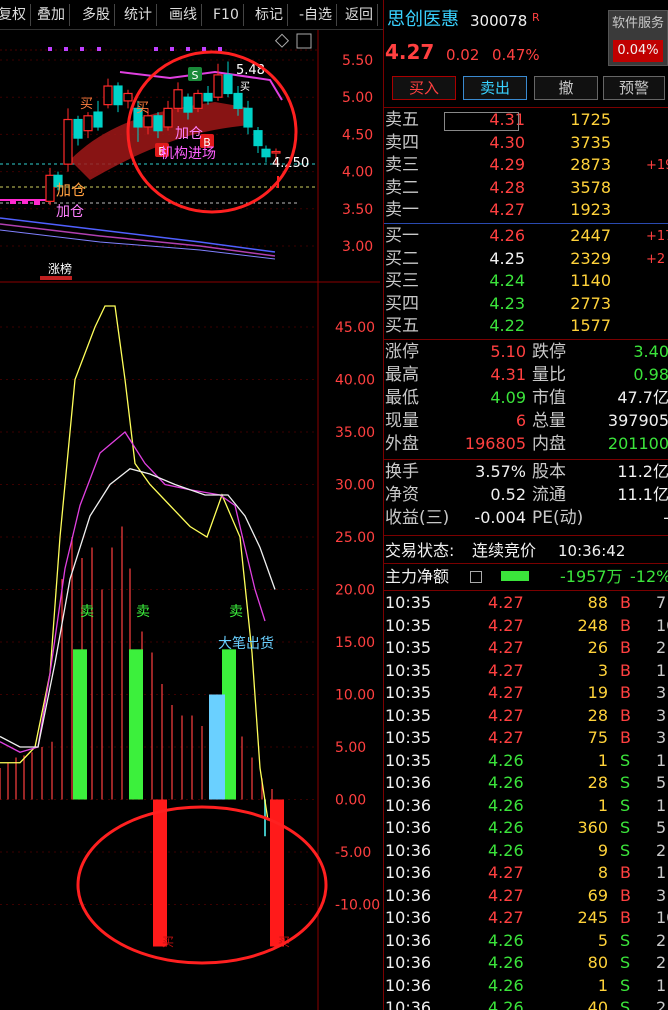  I want to click on sell_levels-volume: 1725, so click(590, 119).